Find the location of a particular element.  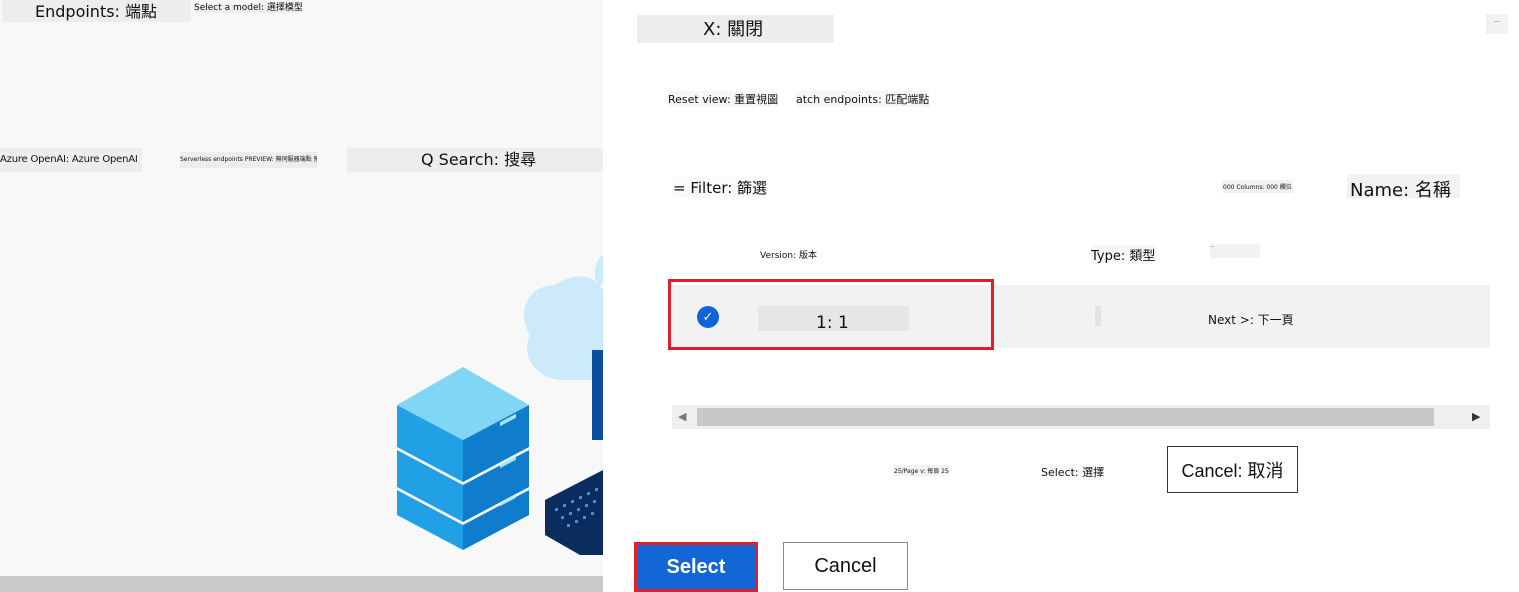

columns-button: 000 Columns: 000 欄位 is located at coordinates (1257, 186).